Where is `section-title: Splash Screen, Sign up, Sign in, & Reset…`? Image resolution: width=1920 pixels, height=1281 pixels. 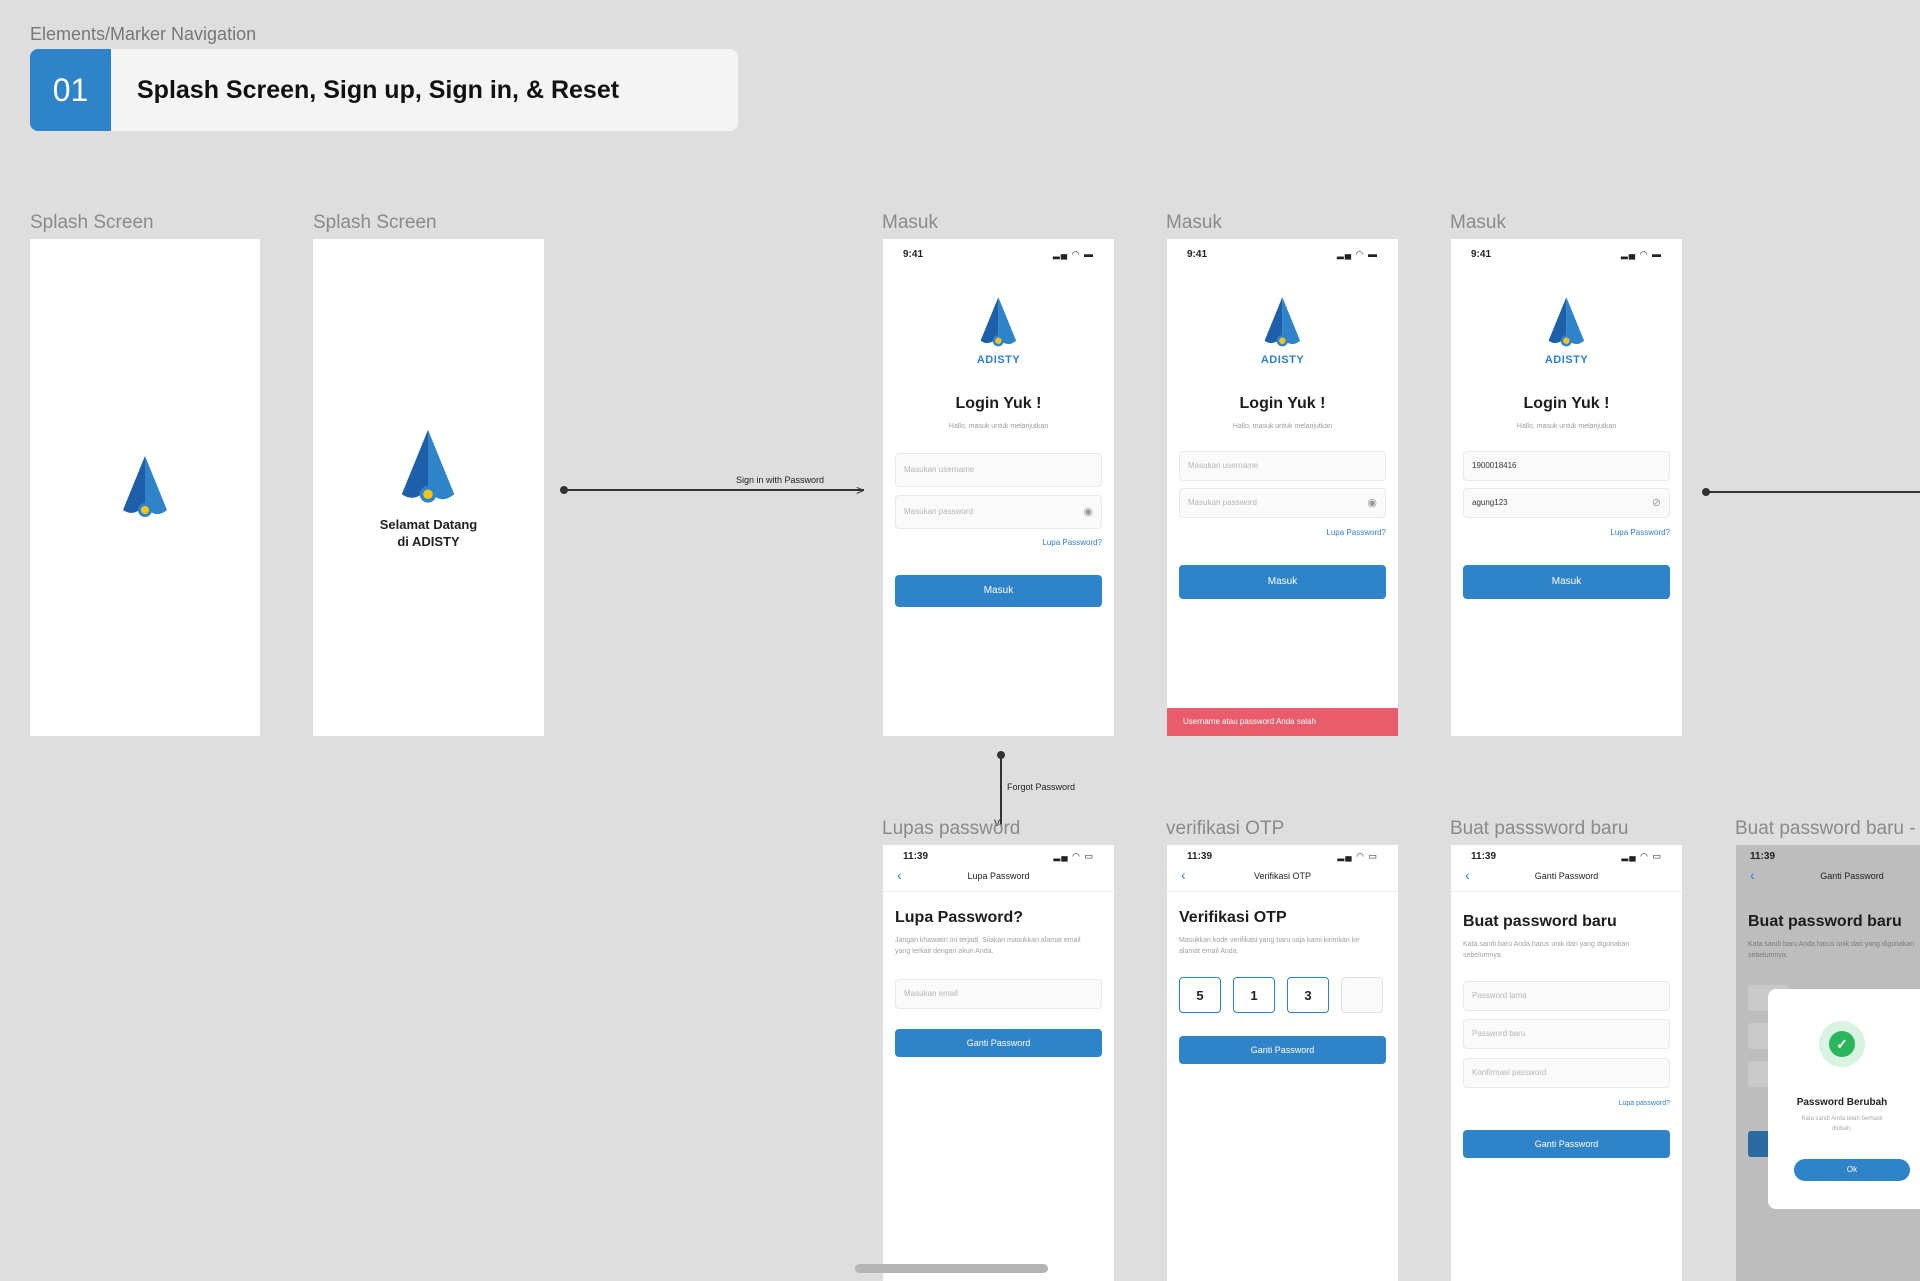
section-title: Splash Screen, Sign up, Sign in, & Reset… is located at coordinates (378, 90).